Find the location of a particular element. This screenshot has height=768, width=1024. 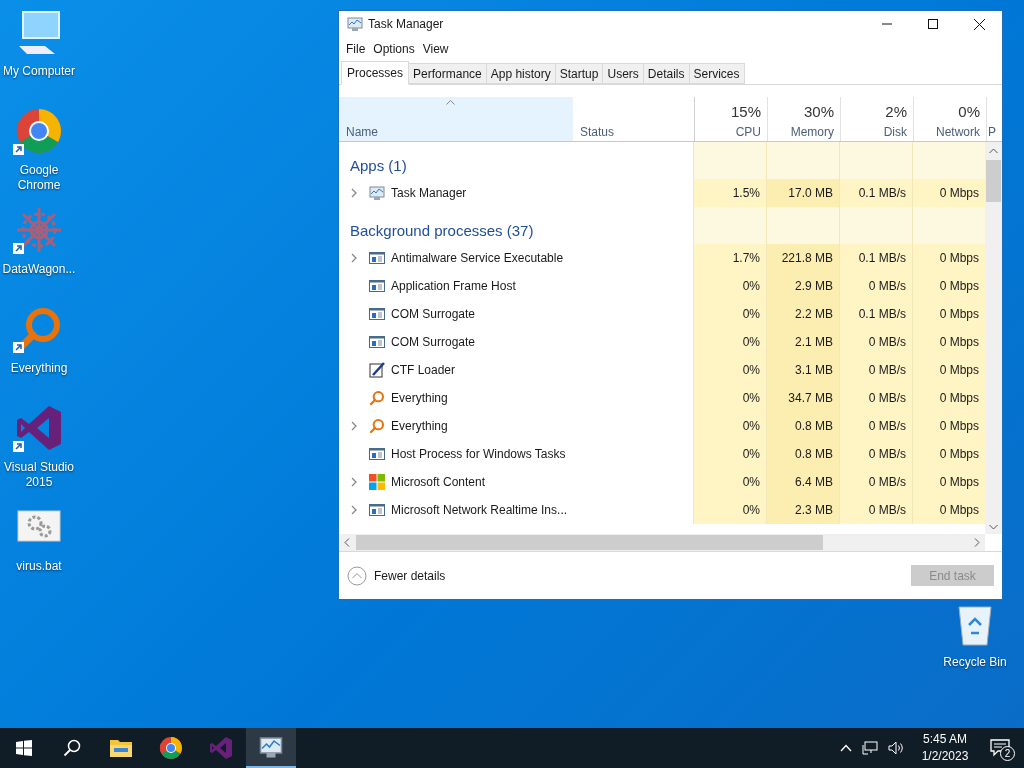

column-header: 0% Network is located at coordinates (949, 119).